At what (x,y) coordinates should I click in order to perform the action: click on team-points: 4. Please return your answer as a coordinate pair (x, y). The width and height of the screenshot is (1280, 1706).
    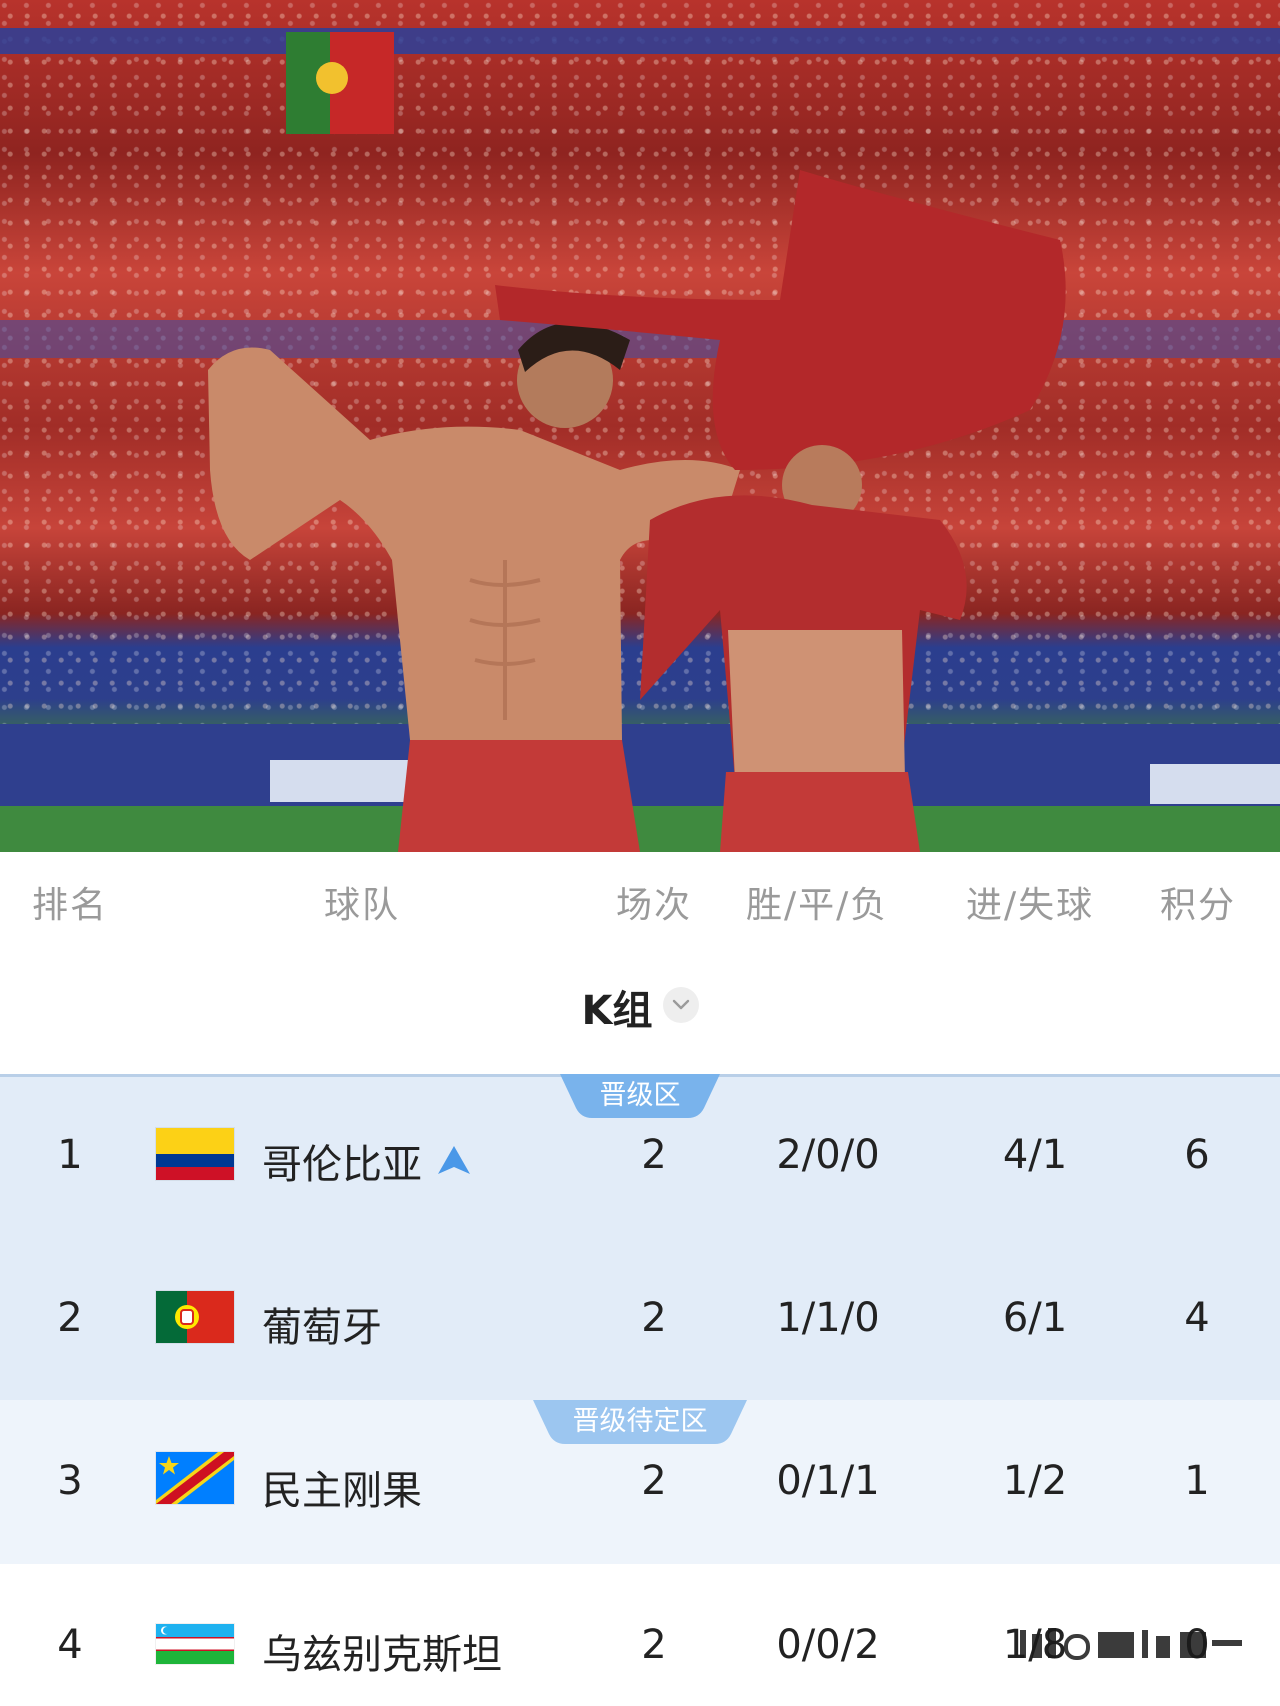
    Looking at the image, I should click on (1197, 1318).